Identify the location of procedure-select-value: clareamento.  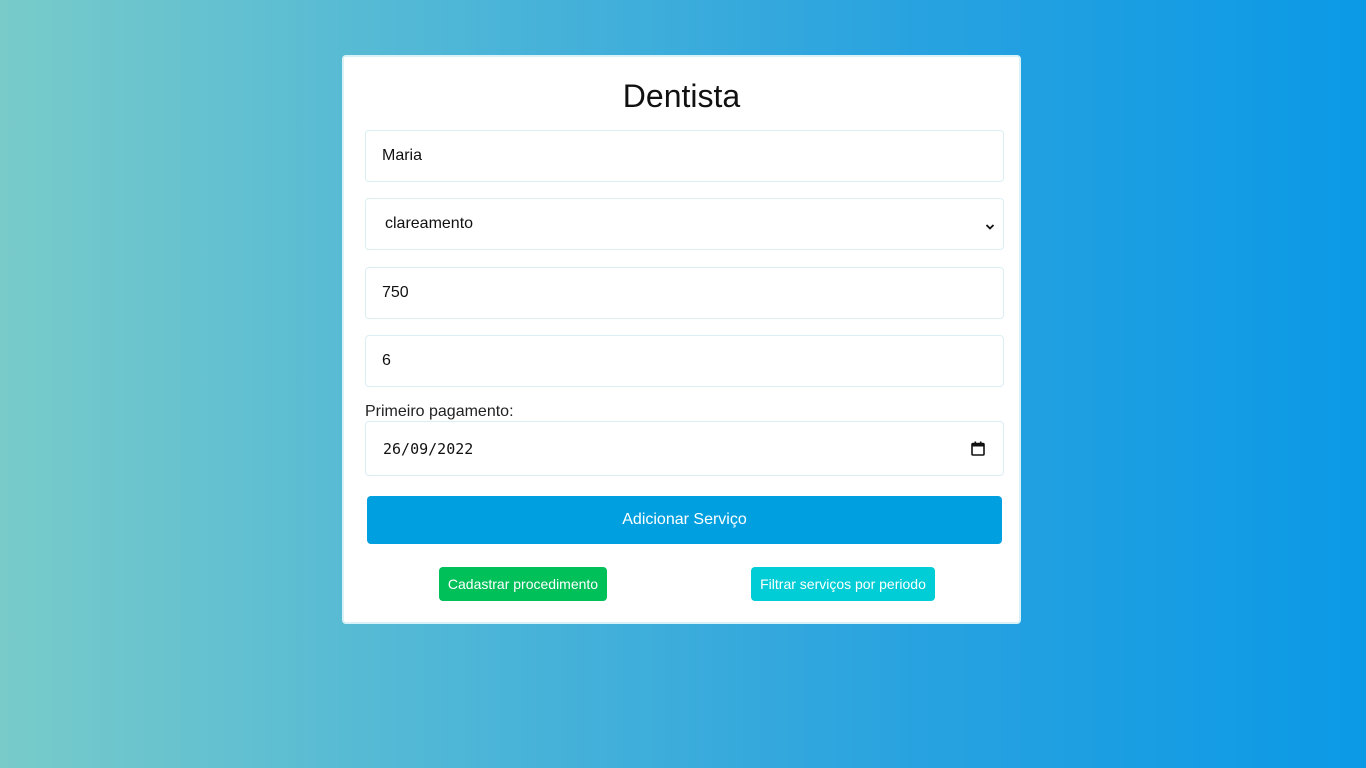
(429, 223).